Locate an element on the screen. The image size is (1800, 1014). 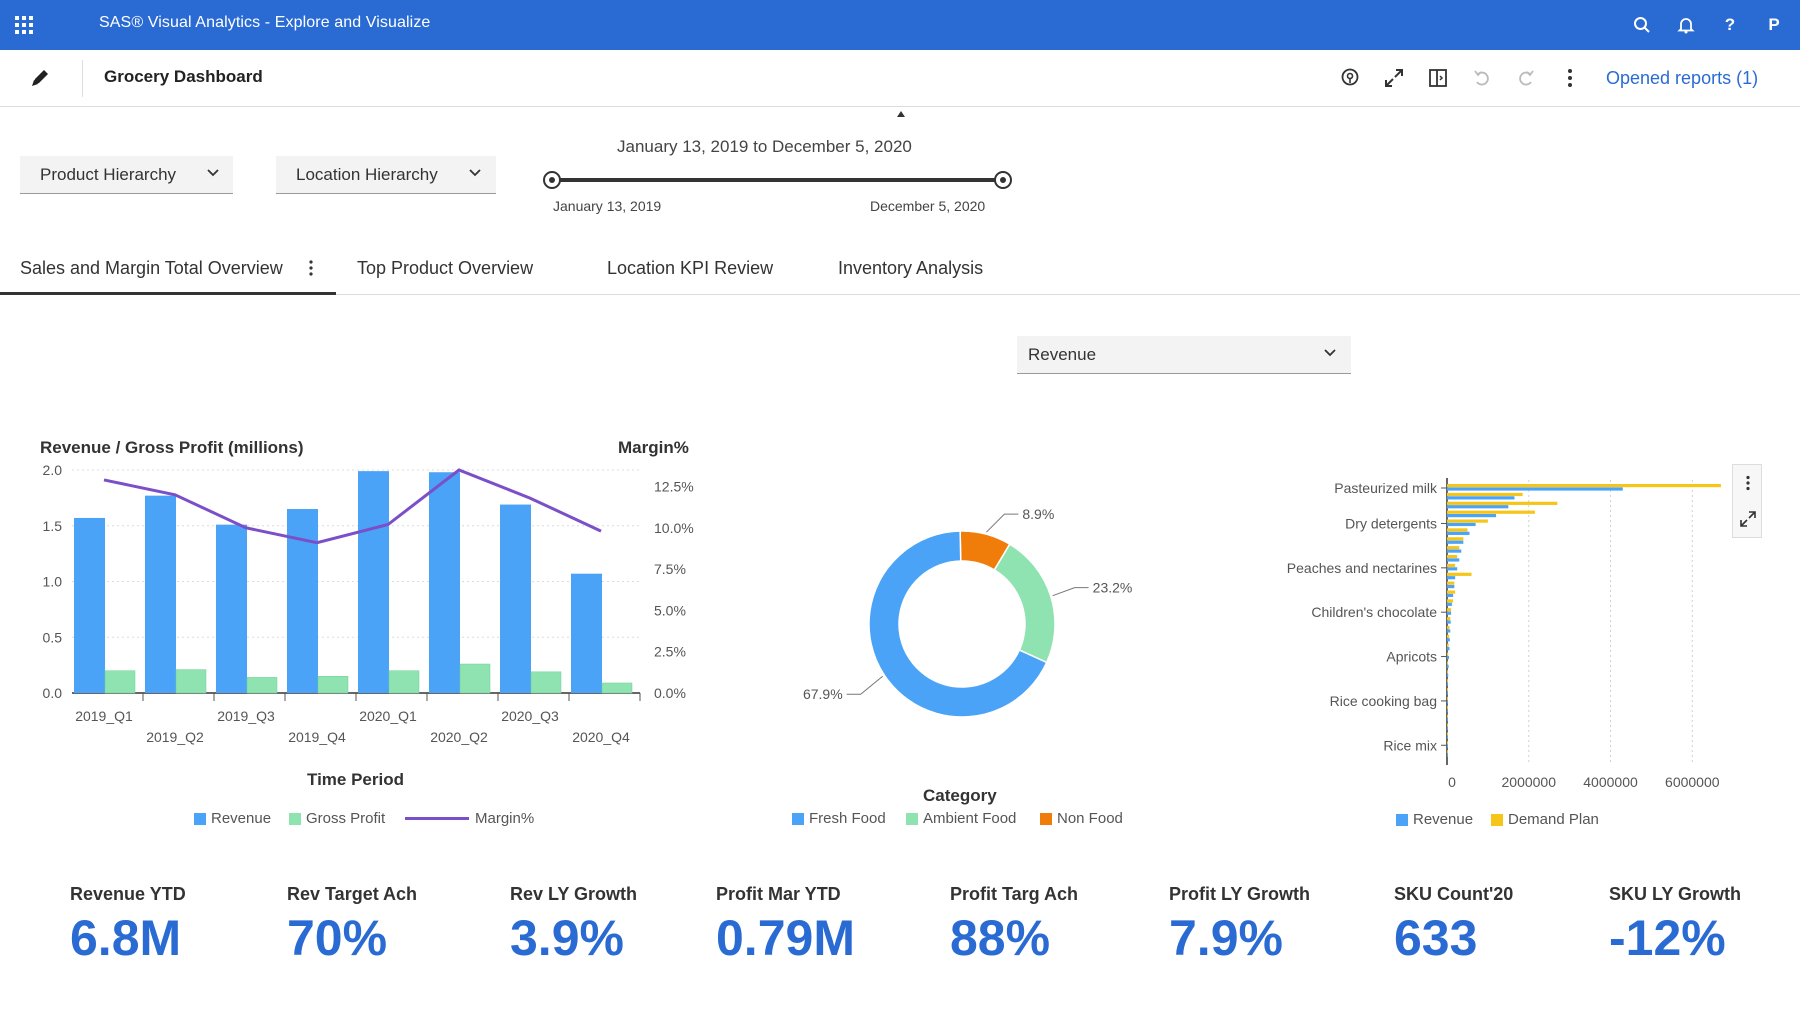
measure-dropdown-label: Revenue is located at coordinates (1062, 354).